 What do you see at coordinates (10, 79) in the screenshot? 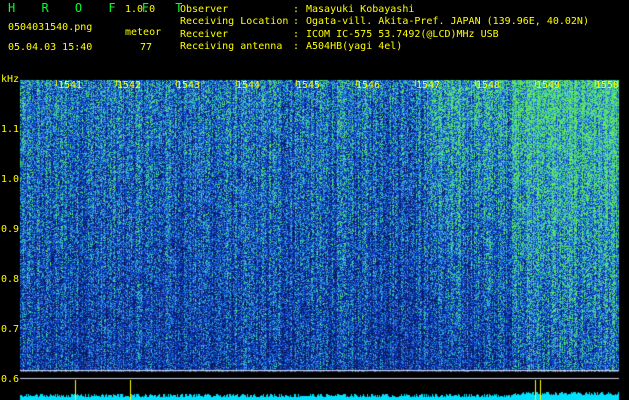
I see `y-axis-unit-label: kHz` at bounding box center [10, 79].